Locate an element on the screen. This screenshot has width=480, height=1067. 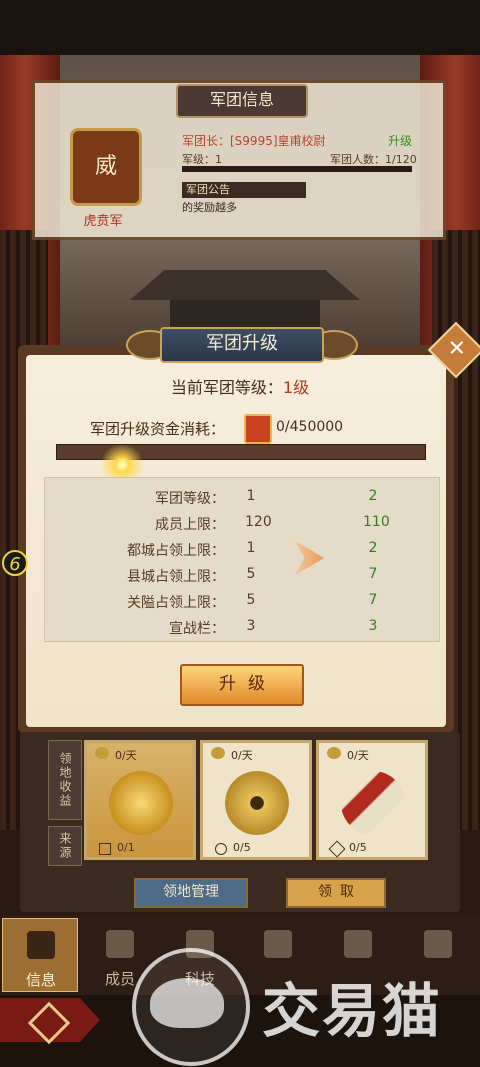
stat-row: 成员上限： 120 110 is located at coordinates (242, 527).